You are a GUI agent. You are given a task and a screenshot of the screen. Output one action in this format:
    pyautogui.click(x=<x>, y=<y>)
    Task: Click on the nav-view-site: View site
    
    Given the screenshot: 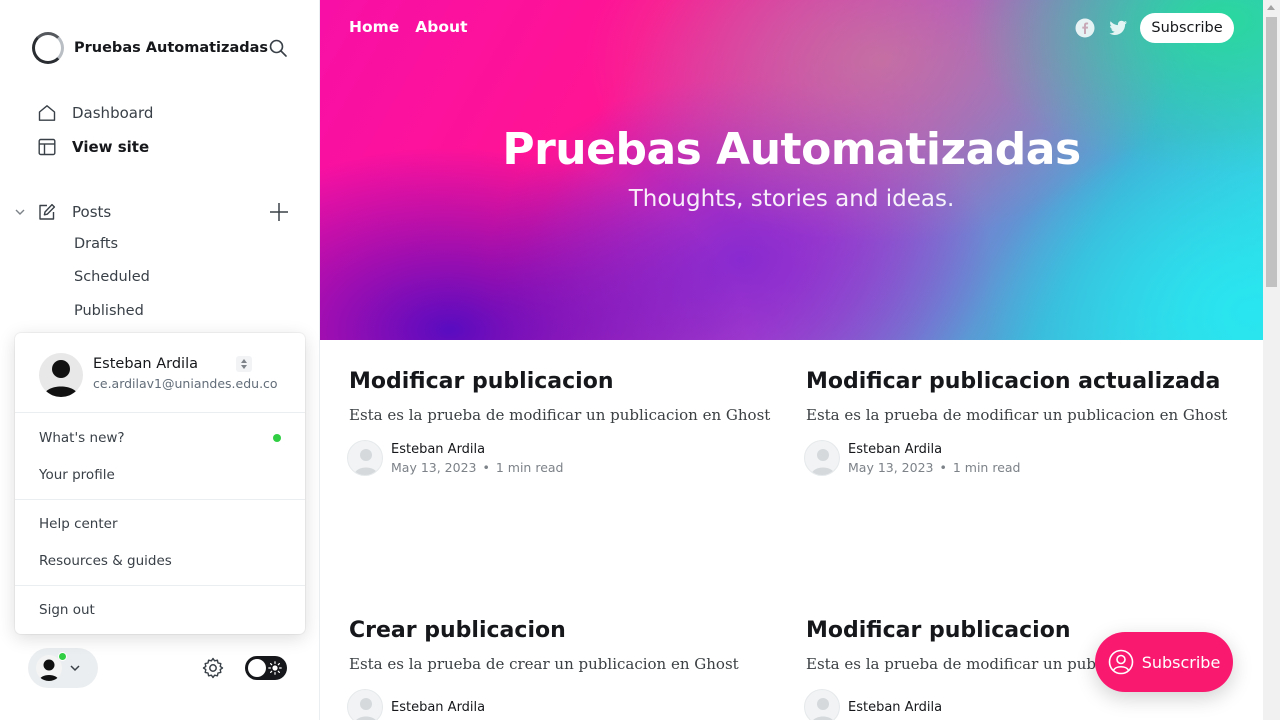 What is the action you would take?
    pyautogui.click(x=93, y=147)
    